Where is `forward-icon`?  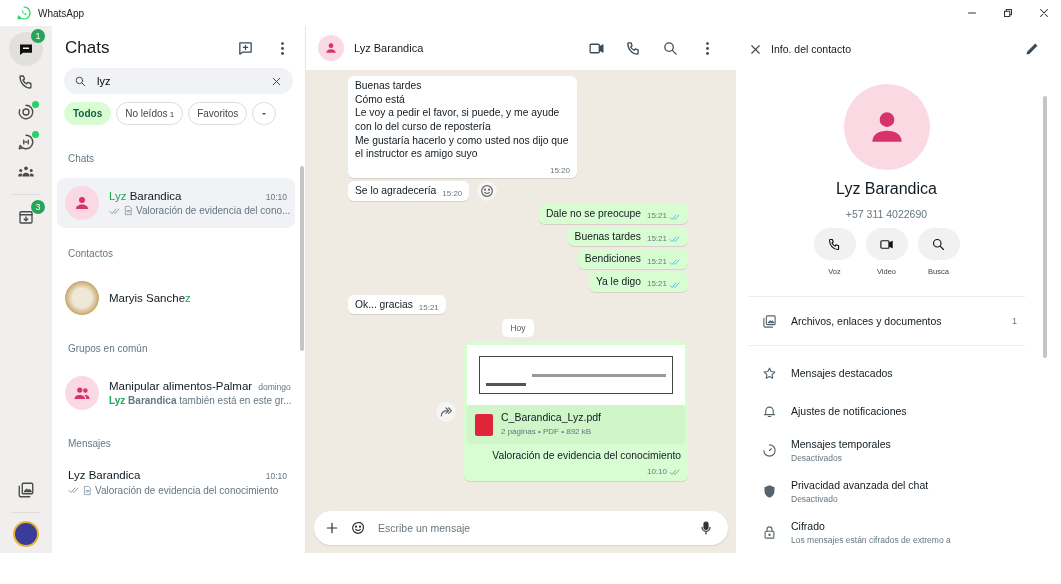
forward-icon is located at coordinates (446, 411).